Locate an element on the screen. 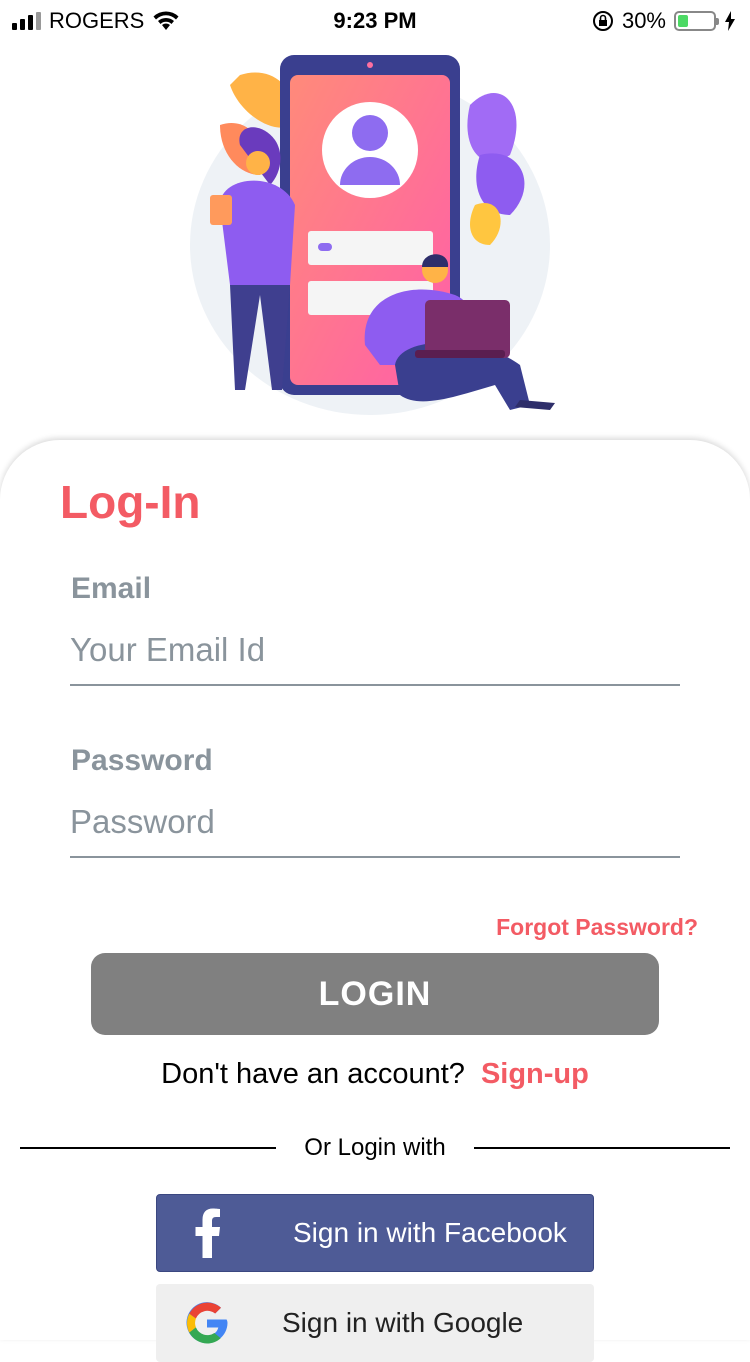 This screenshot has height=1362, width=750. signup-link: Sign-up is located at coordinates (535, 1074).